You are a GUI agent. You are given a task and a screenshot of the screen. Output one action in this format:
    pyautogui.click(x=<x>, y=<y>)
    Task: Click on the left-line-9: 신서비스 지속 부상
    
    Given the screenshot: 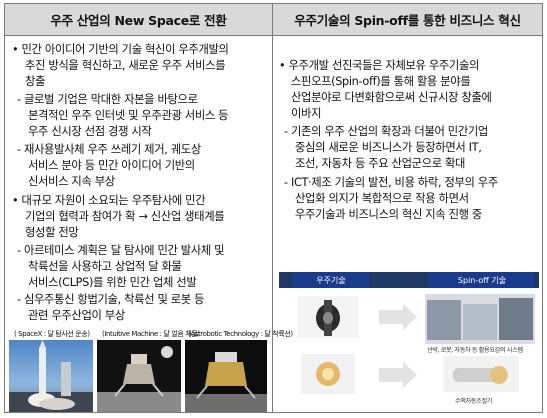 What is the action you would take?
    pyautogui.click(x=71, y=181)
    